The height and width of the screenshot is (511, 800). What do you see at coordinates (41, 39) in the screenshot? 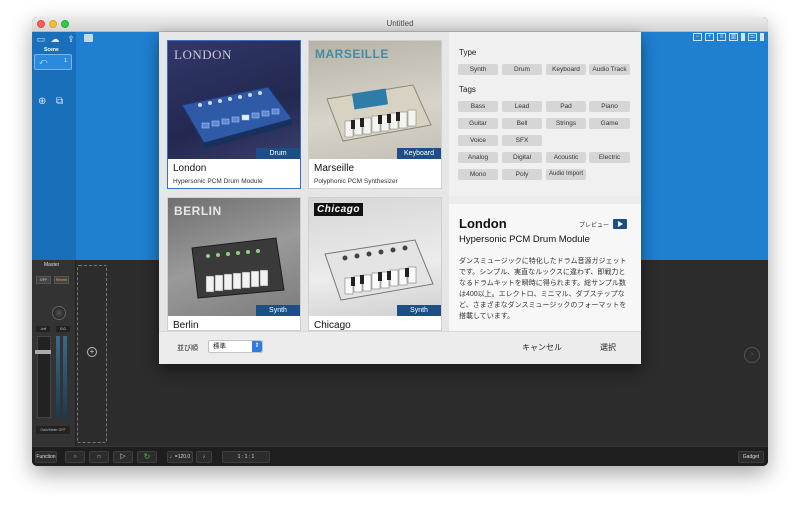
I see `folder-icon: ▭` at bounding box center [41, 39].